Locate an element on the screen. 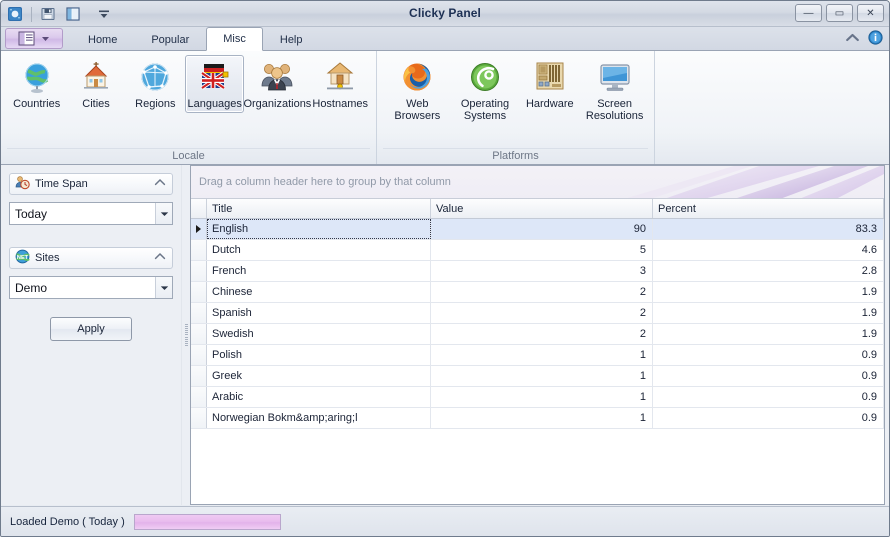 This screenshot has height=537, width=890. table-row: French 3 2.8 is located at coordinates (537, 271).